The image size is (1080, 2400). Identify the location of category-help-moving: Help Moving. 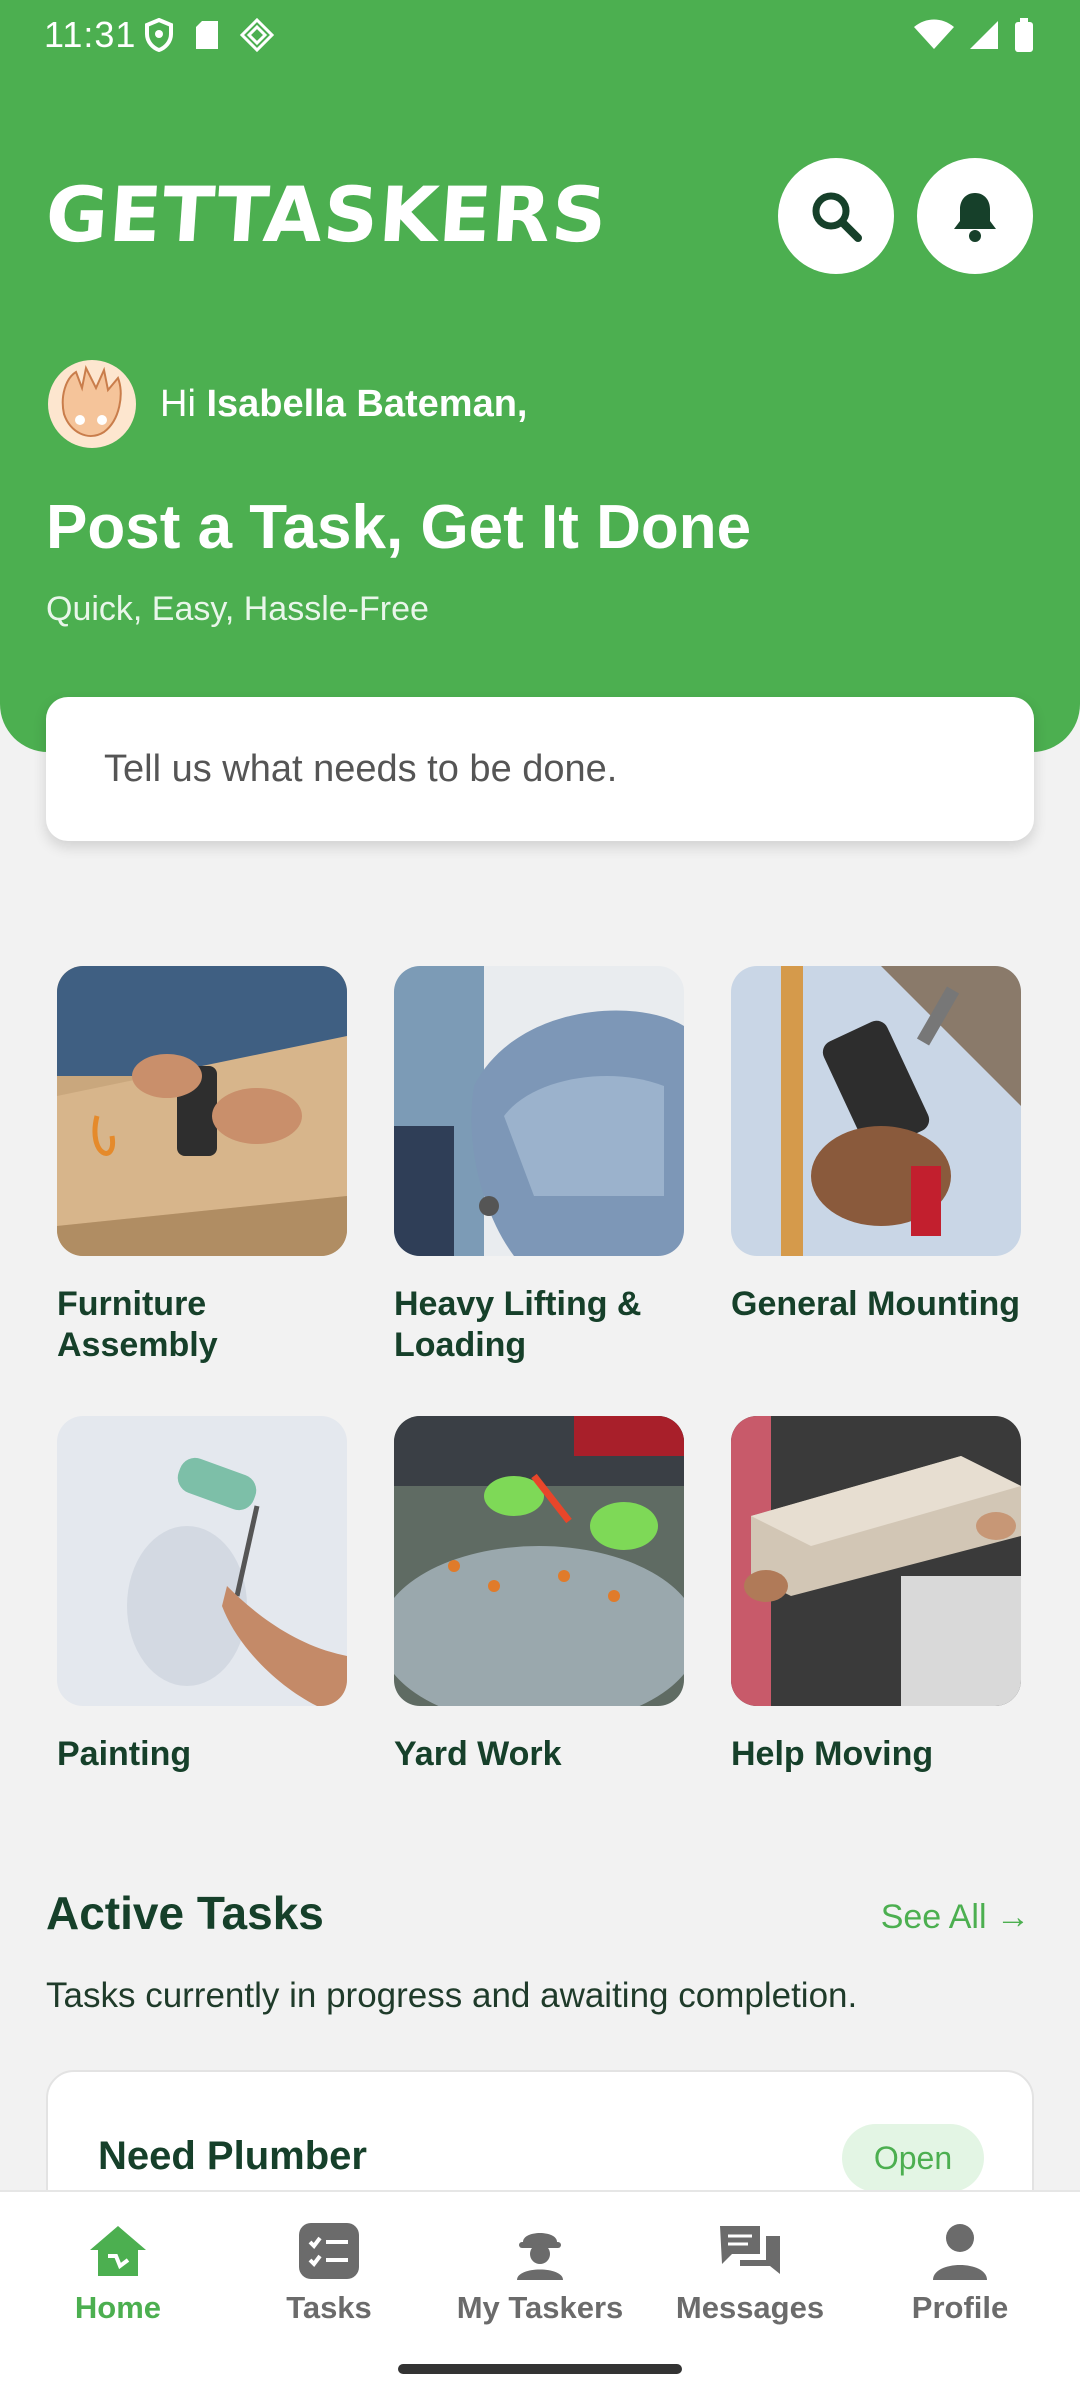
(876, 1641).